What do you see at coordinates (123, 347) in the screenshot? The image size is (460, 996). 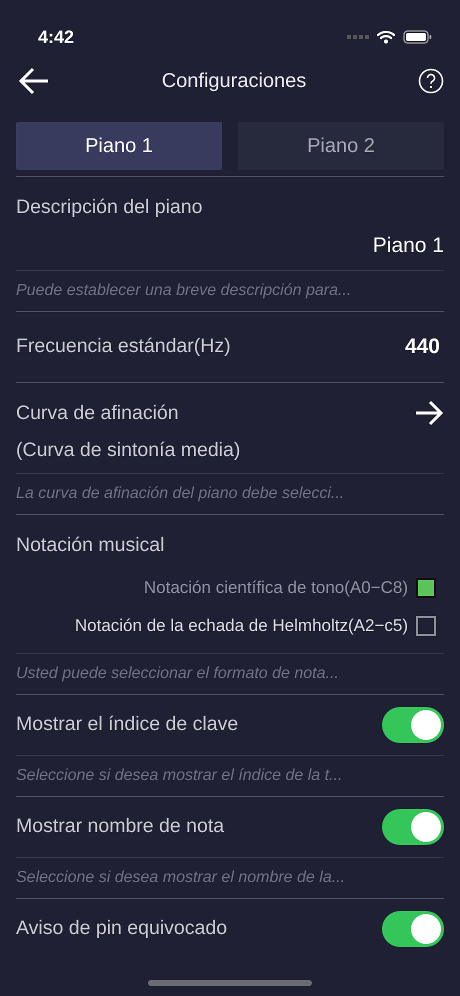 I see `setting-label: Frecuencia estándar(Hz)` at bounding box center [123, 347].